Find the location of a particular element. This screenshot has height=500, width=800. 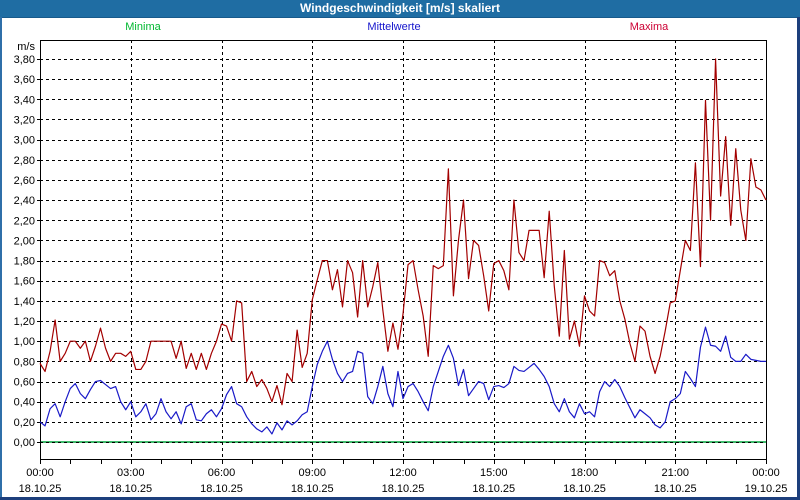

x-axis-time-label: 12:00 is located at coordinates (403, 473).